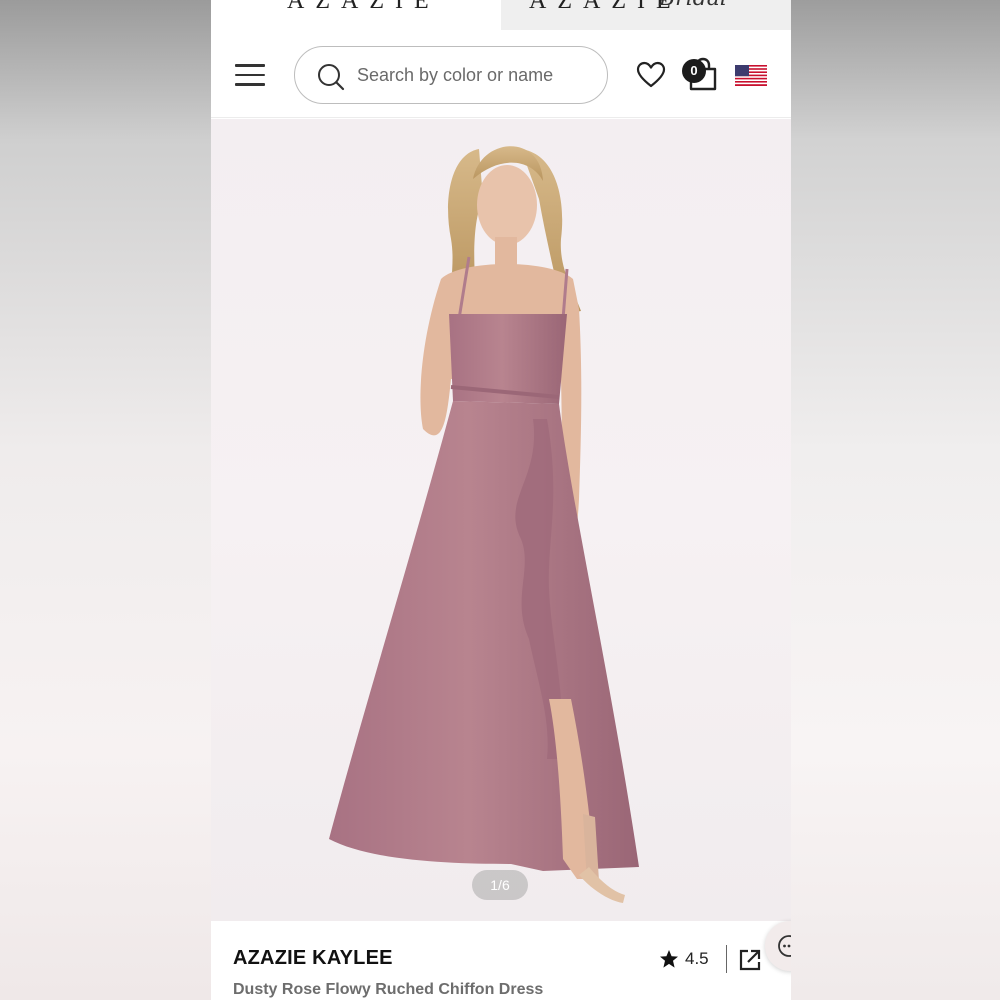 Image resolution: width=1000 pixels, height=1000 pixels. I want to click on azazie-logo: AZAZIE, so click(363, 7).